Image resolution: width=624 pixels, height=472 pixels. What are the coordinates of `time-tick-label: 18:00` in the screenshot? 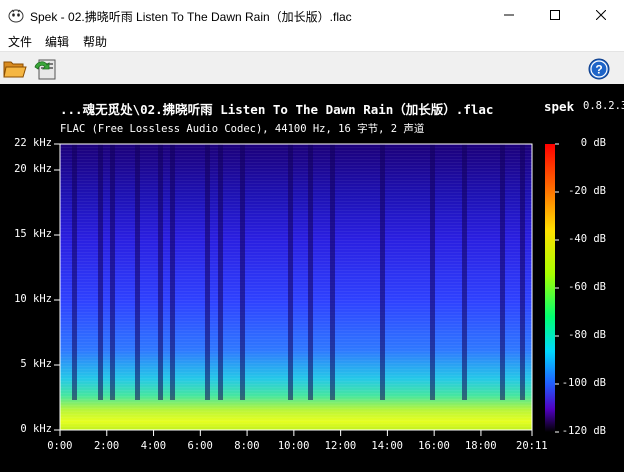 It's located at (480, 446).